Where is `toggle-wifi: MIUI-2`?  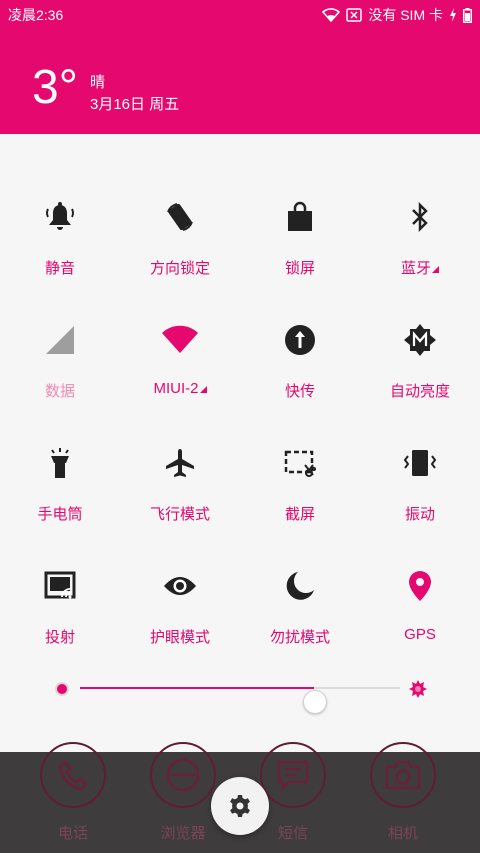
toggle-wifi: MIUI-2 is located at coordinates (180, 338).